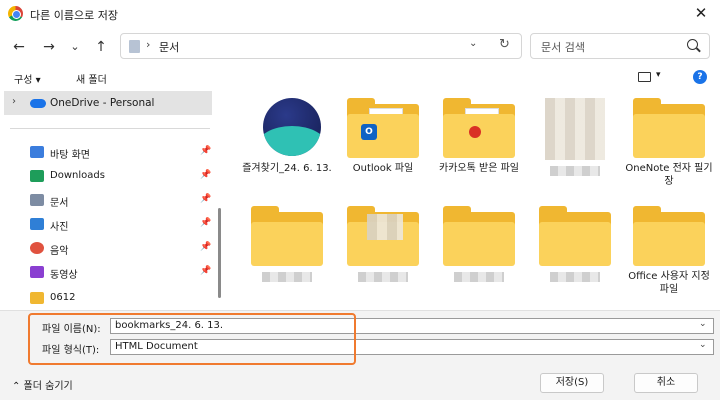  What do you see at coordinates (102, 103) in the screenshot?
I see `sidebar-item-label: OneDrive - Personal` at bounding box center [102, 103].